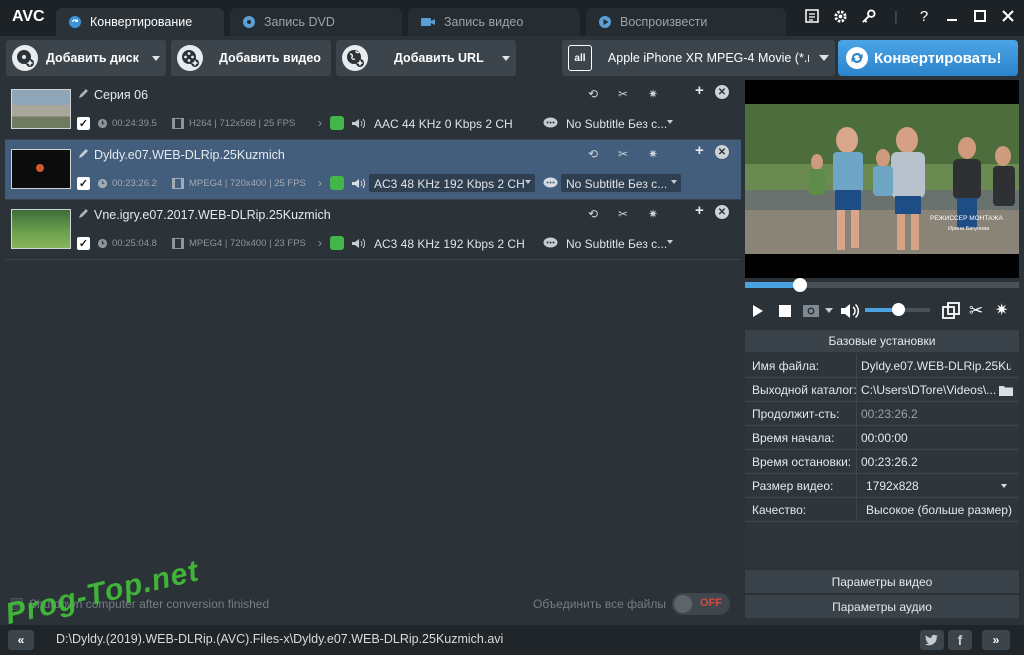 The image size is (1024, 655). I want to click on tab-play: Воспроизвести, so click(686, 22).